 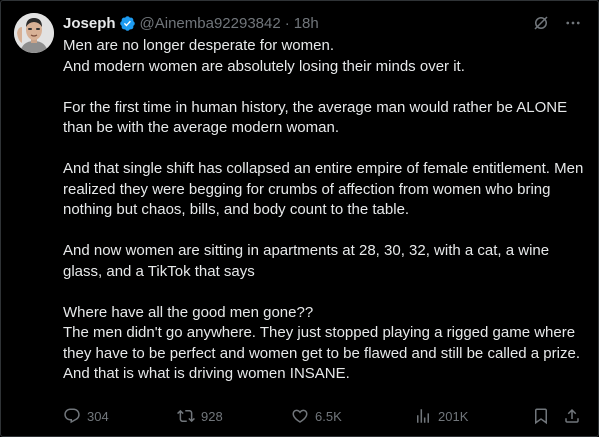 What do you see at coordinates (89, 23) in the screenshot?
I see `display-name: Joseph` at bounding box center [89, 23].